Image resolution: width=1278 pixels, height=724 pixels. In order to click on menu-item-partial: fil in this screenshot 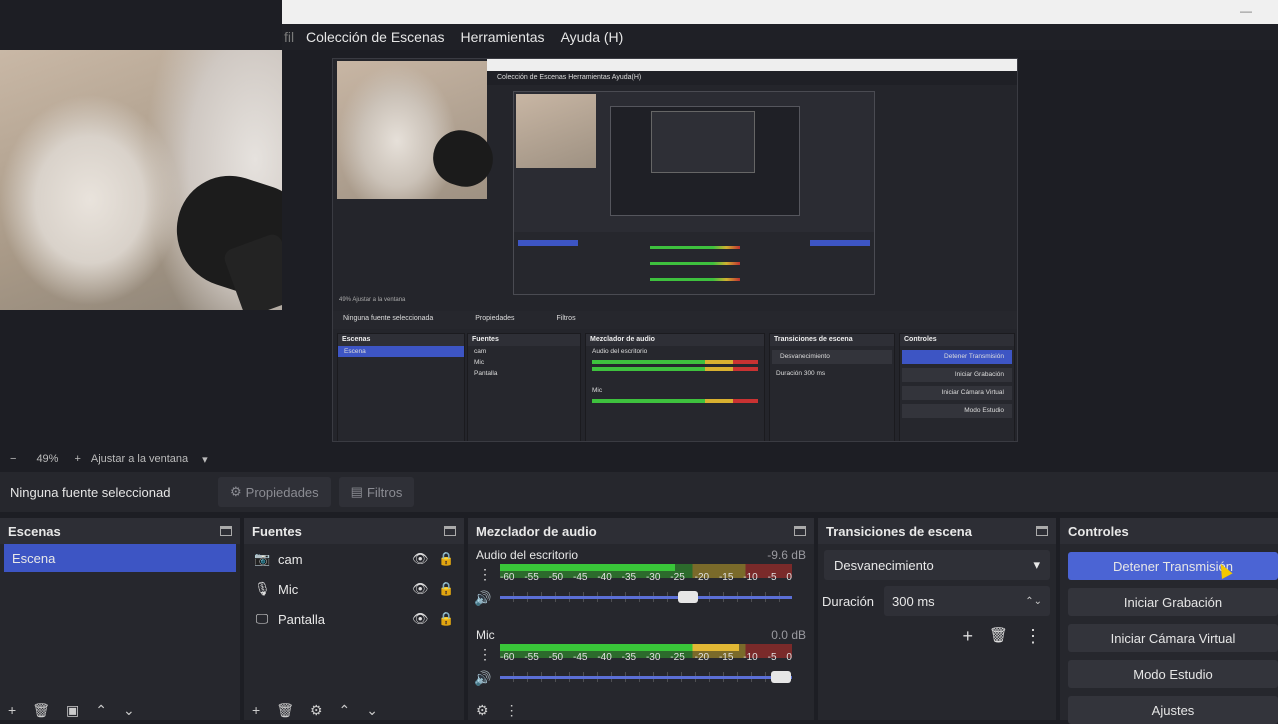, I will do `click(295, 37)`.